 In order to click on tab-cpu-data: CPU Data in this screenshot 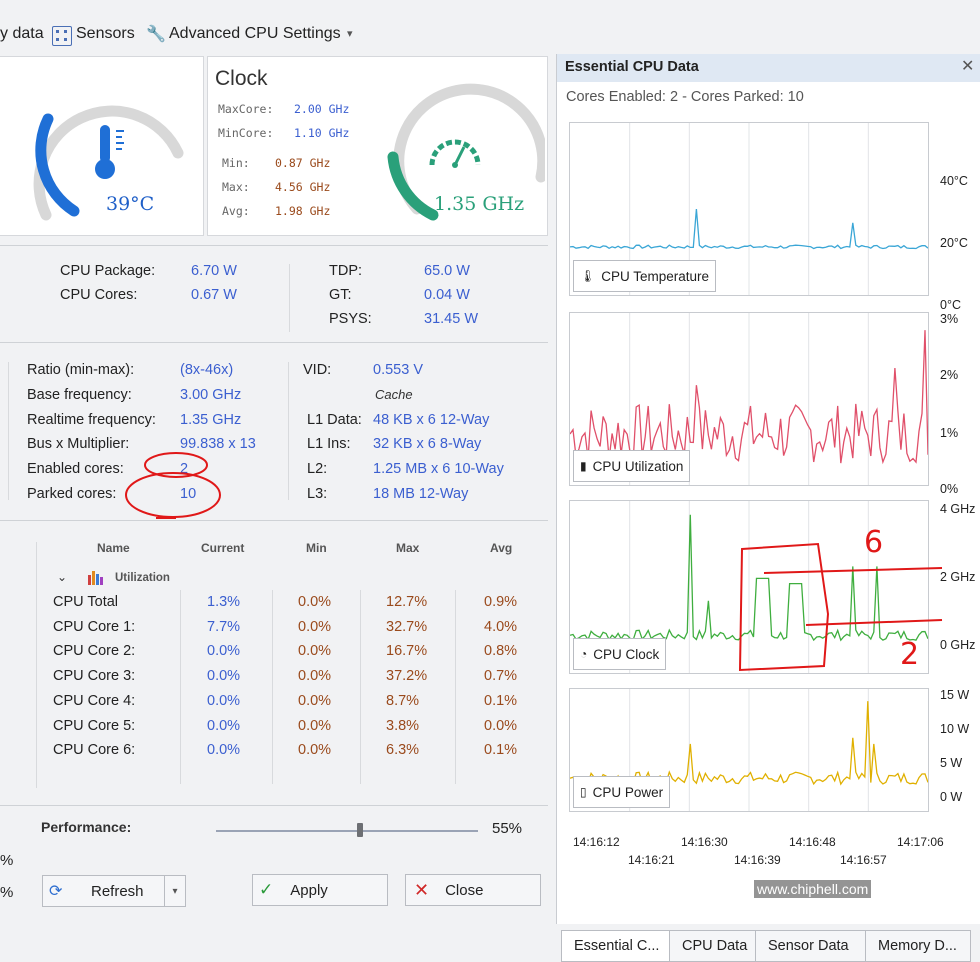, I will do `click(716, 946)`.